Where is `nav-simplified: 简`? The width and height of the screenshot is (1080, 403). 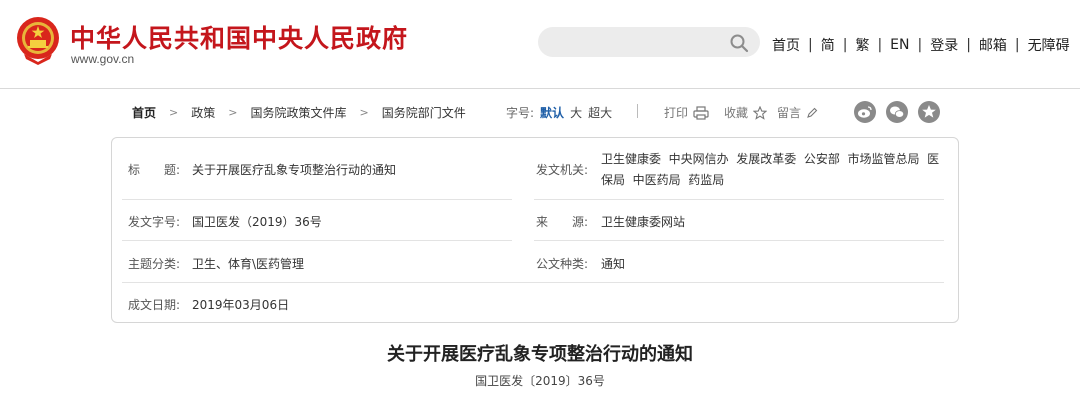
nav-simplified: 简 is located at coordinates (828, 45).